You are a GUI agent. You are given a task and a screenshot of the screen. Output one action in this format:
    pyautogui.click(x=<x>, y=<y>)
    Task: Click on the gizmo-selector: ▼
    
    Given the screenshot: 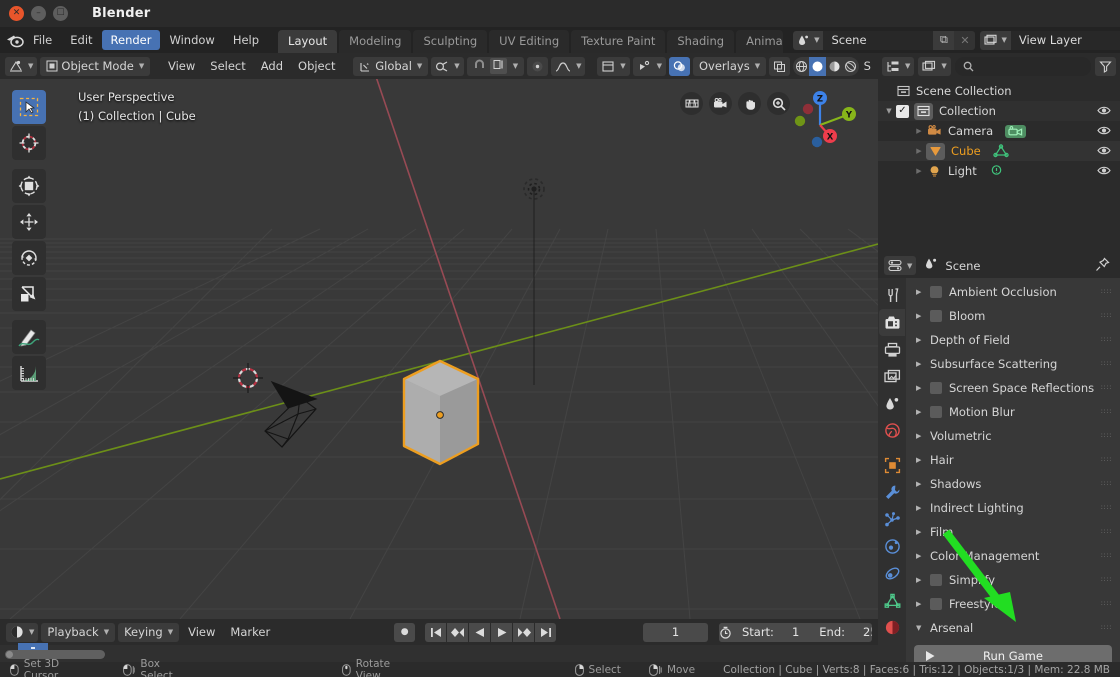 What is the action you would take?
    pyautogui.click(x=649, y=66)
    